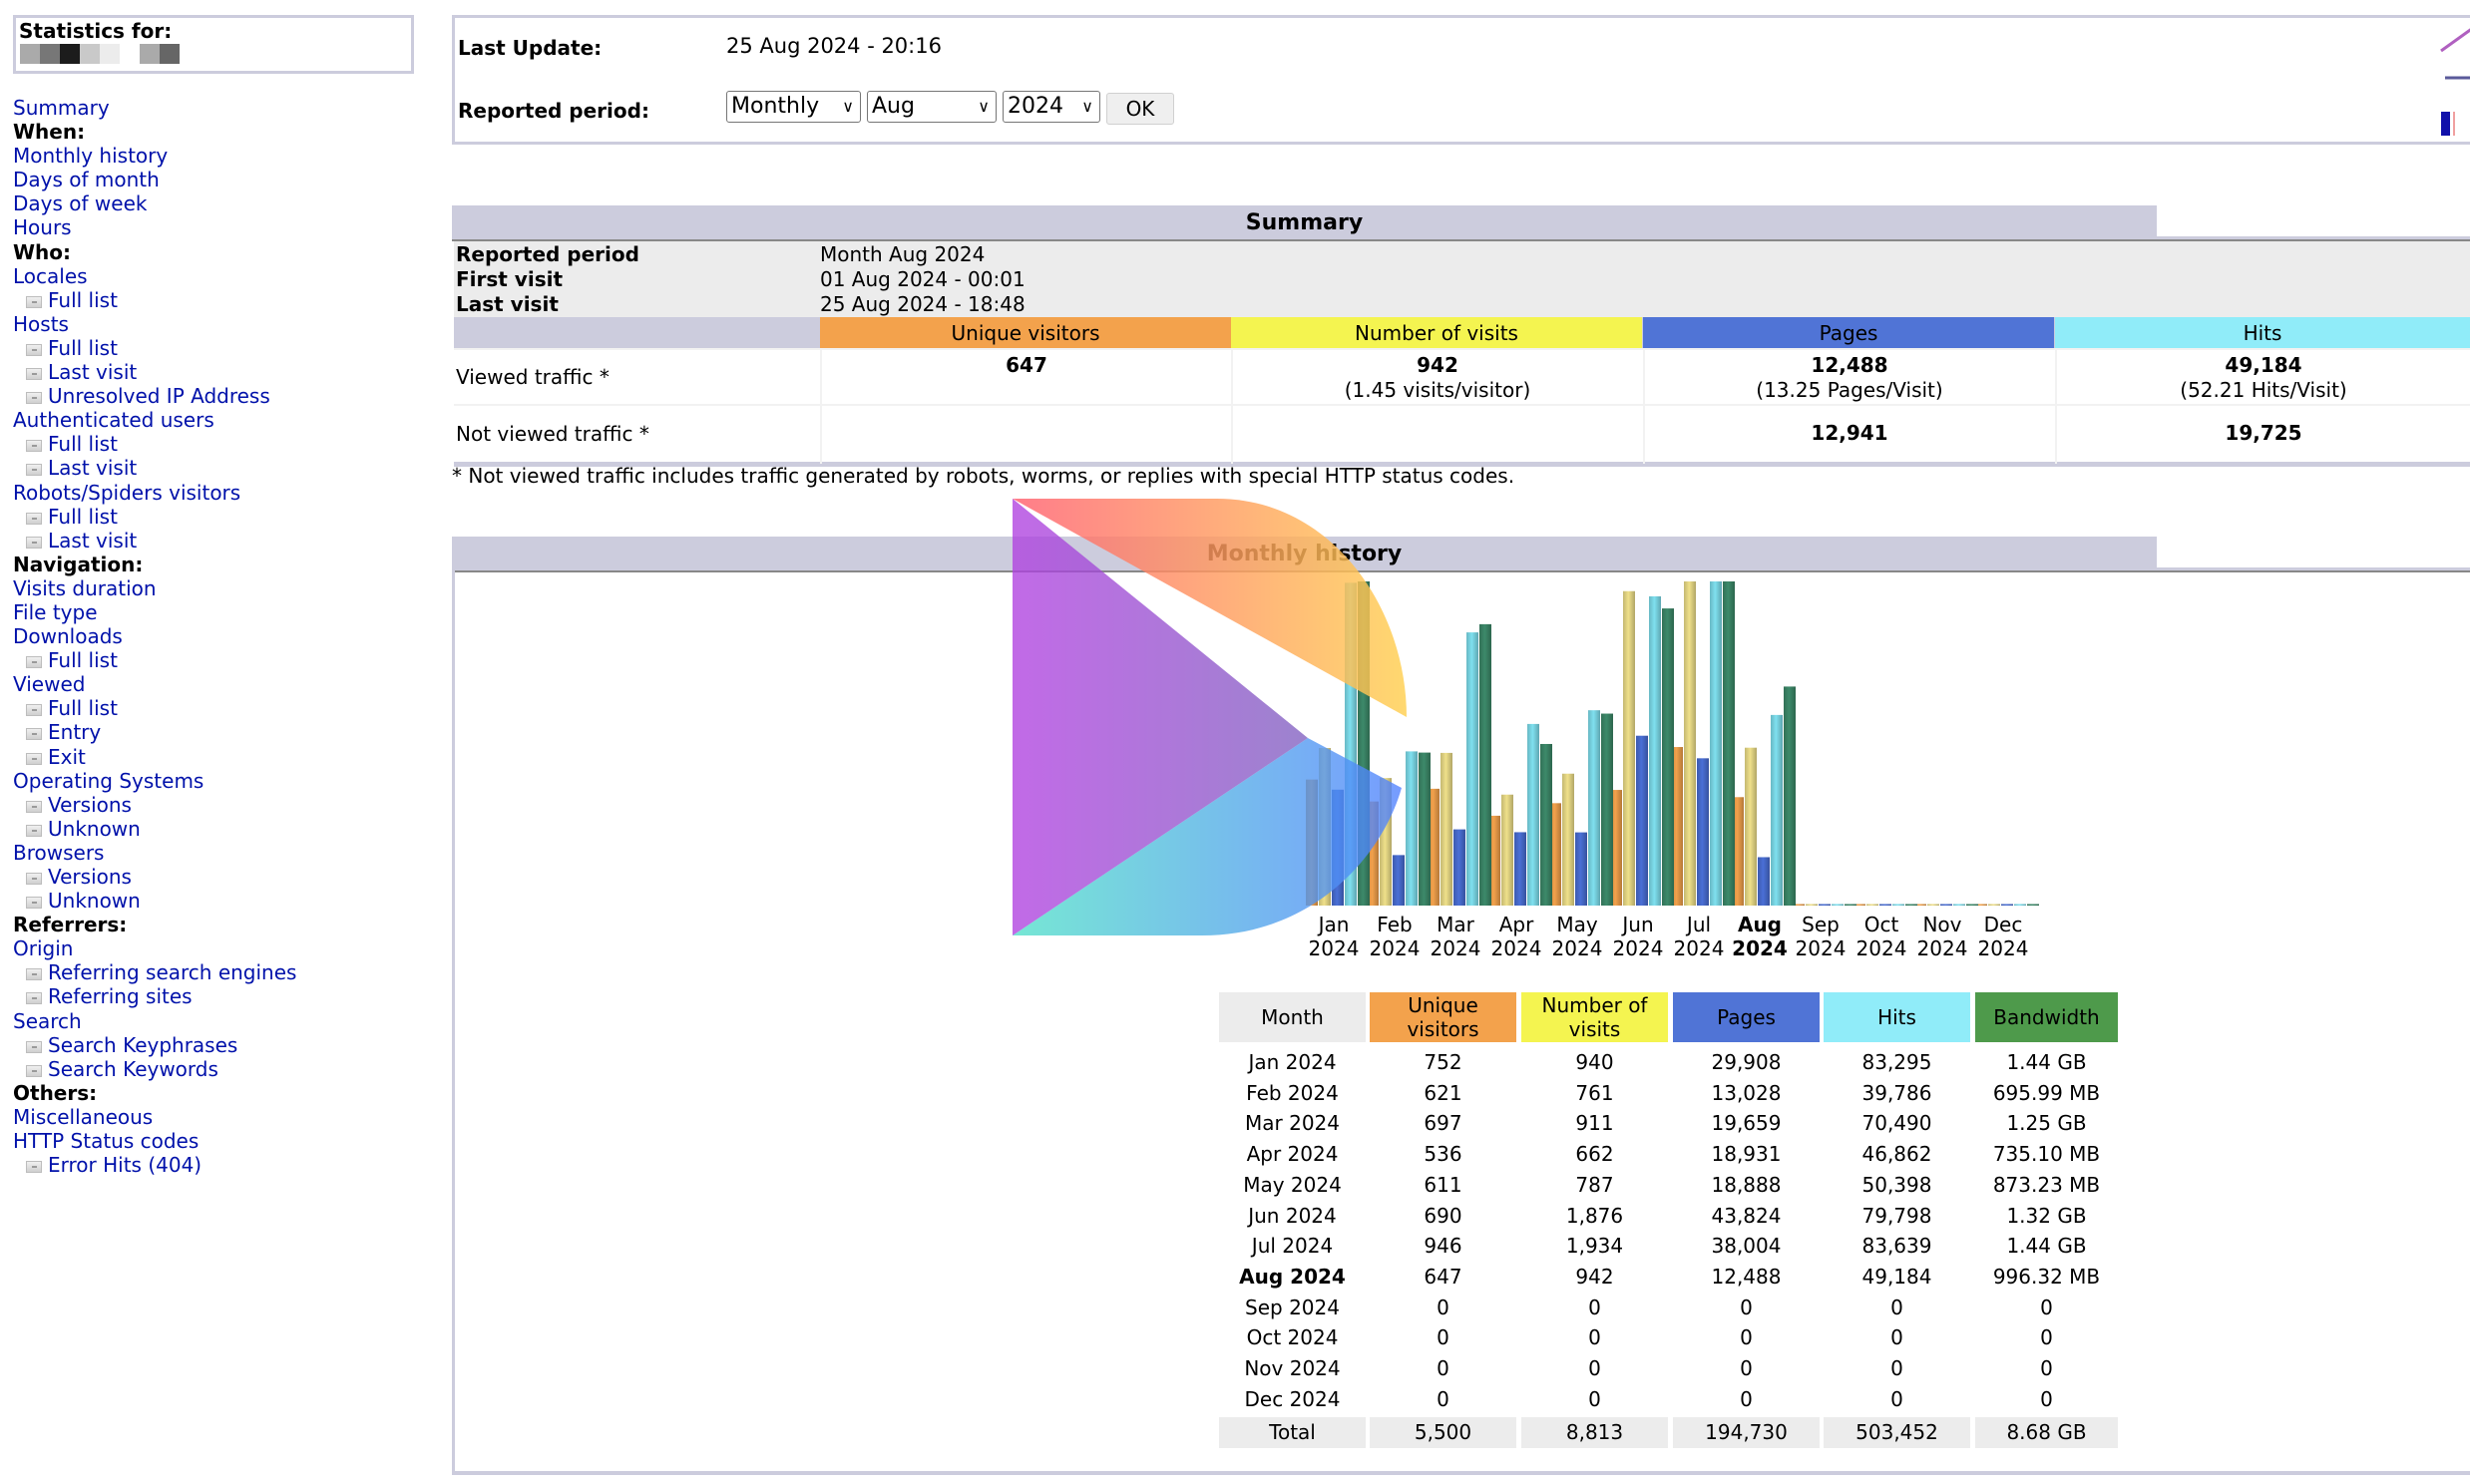  I want to click on sidebar-item-miscellaneous: Miscellaneous, so click(212, 1117).